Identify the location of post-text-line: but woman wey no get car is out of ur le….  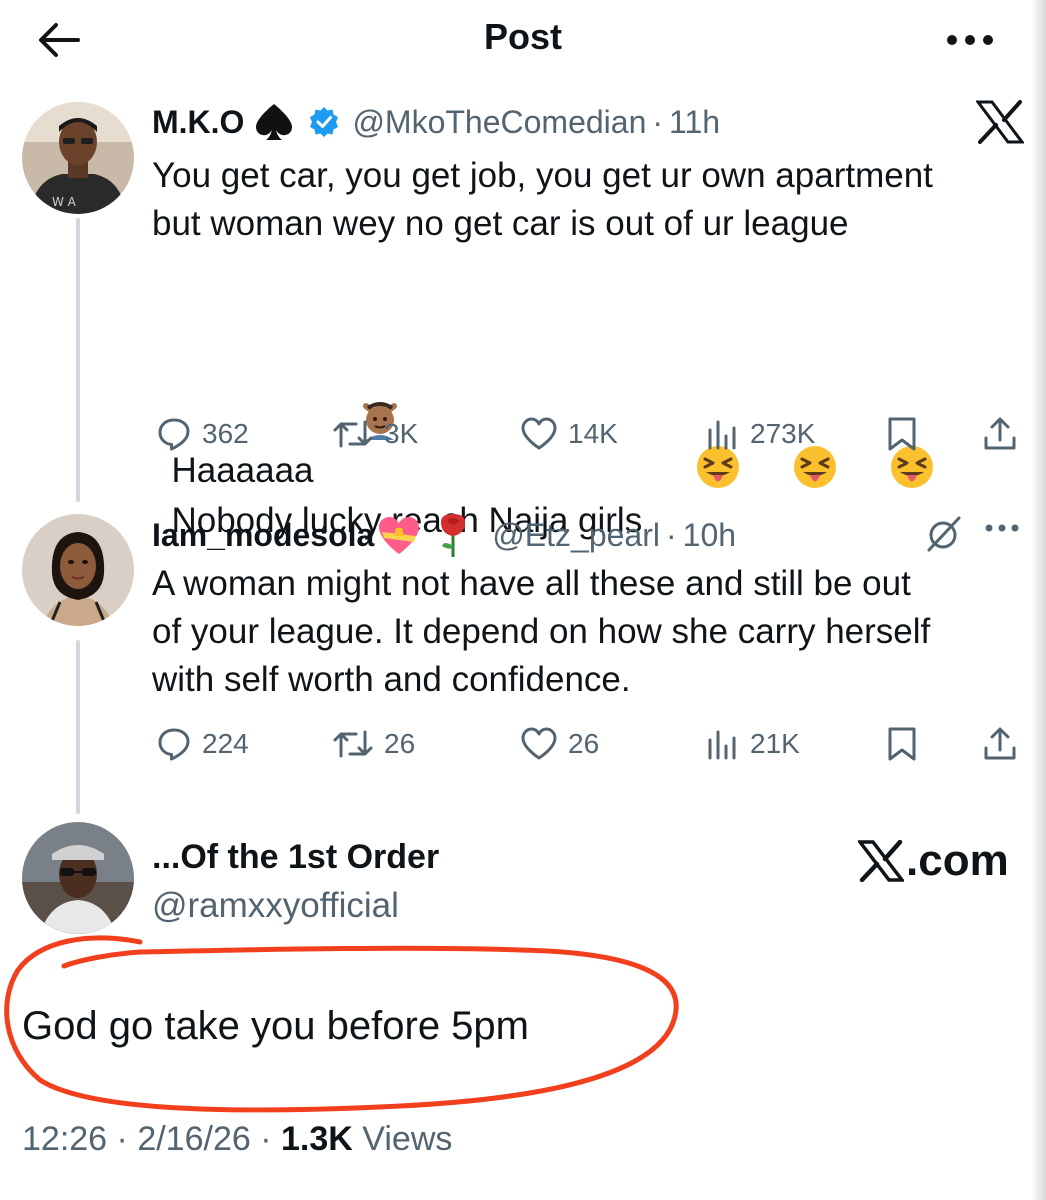
(500, 223).